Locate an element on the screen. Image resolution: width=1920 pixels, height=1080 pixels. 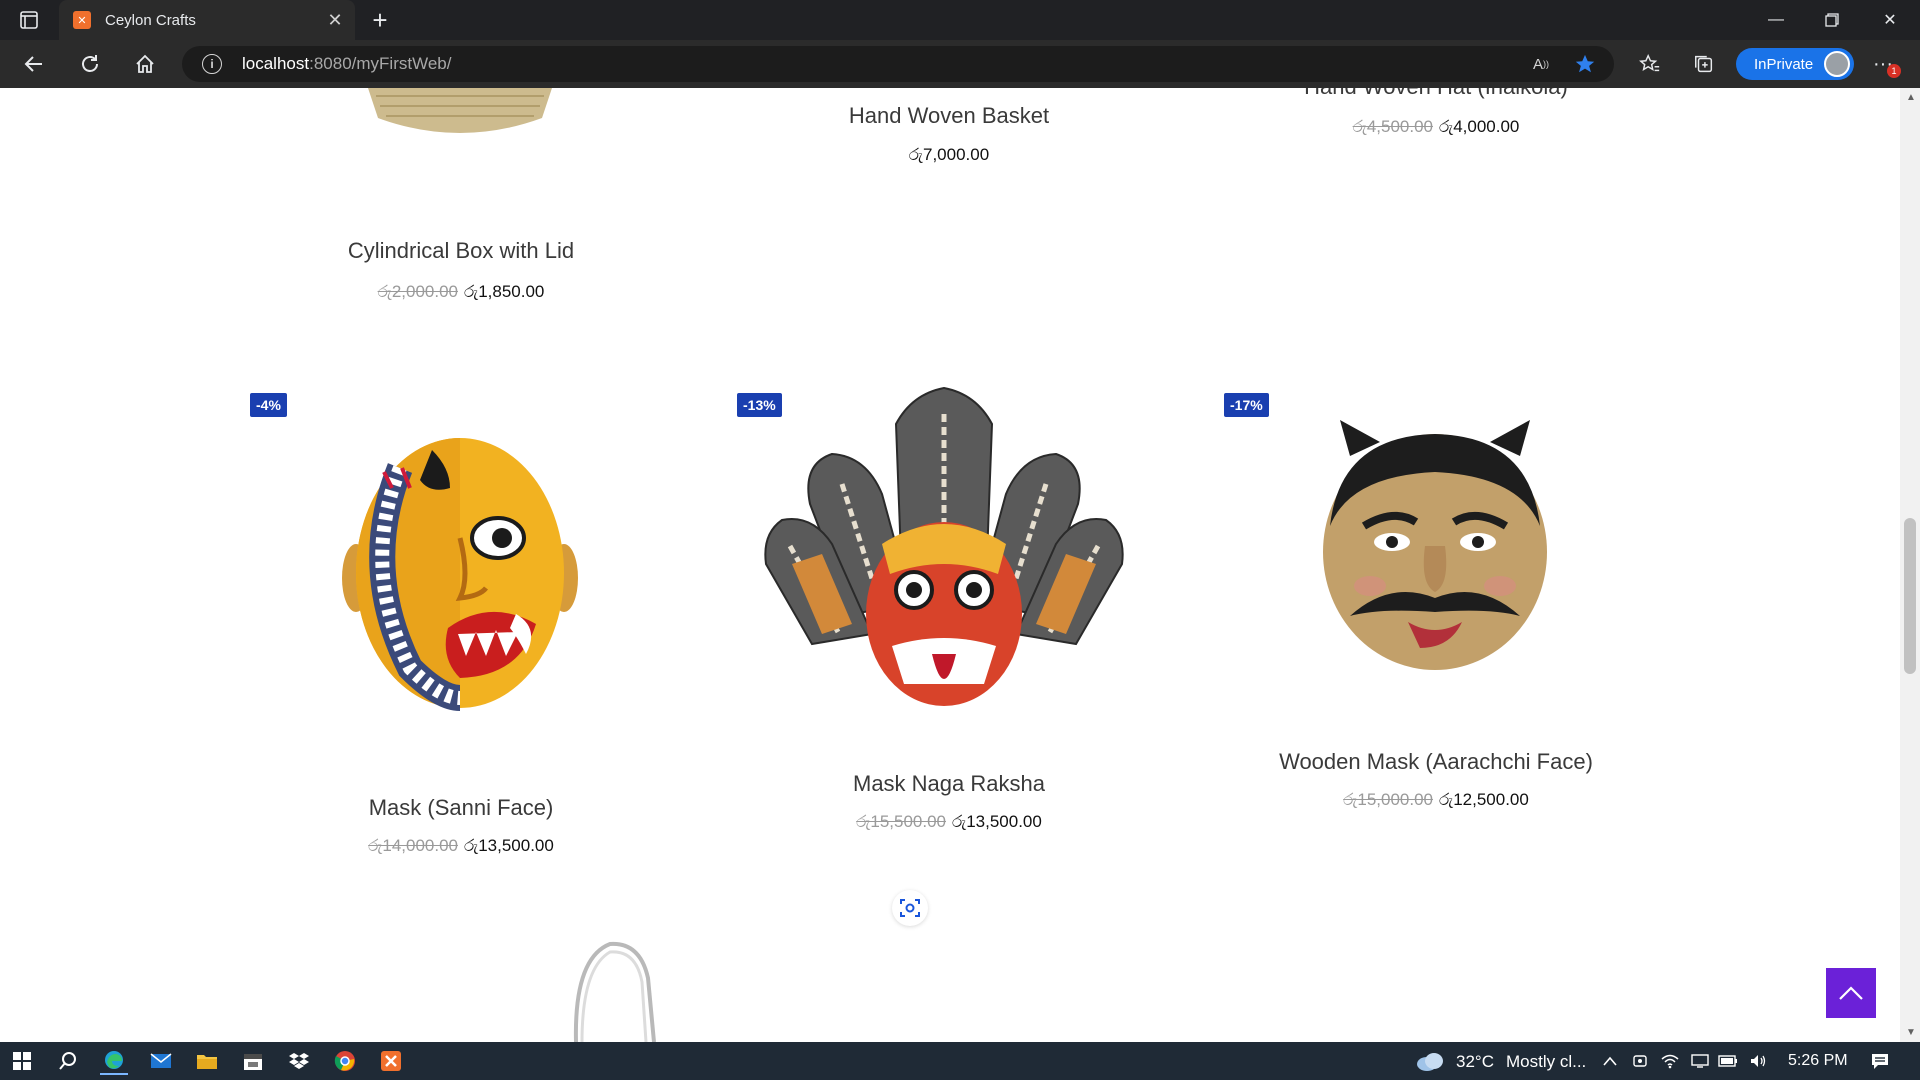
product-image-aarachchi-mask is located at coordinates (1435, 544).